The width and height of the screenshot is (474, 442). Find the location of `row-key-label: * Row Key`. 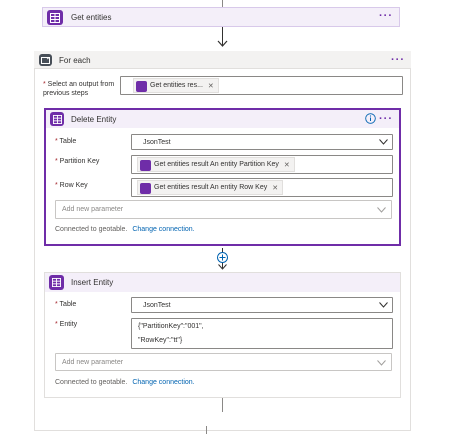

row-key-label: * Row Key is located at coordinates (71, 185).